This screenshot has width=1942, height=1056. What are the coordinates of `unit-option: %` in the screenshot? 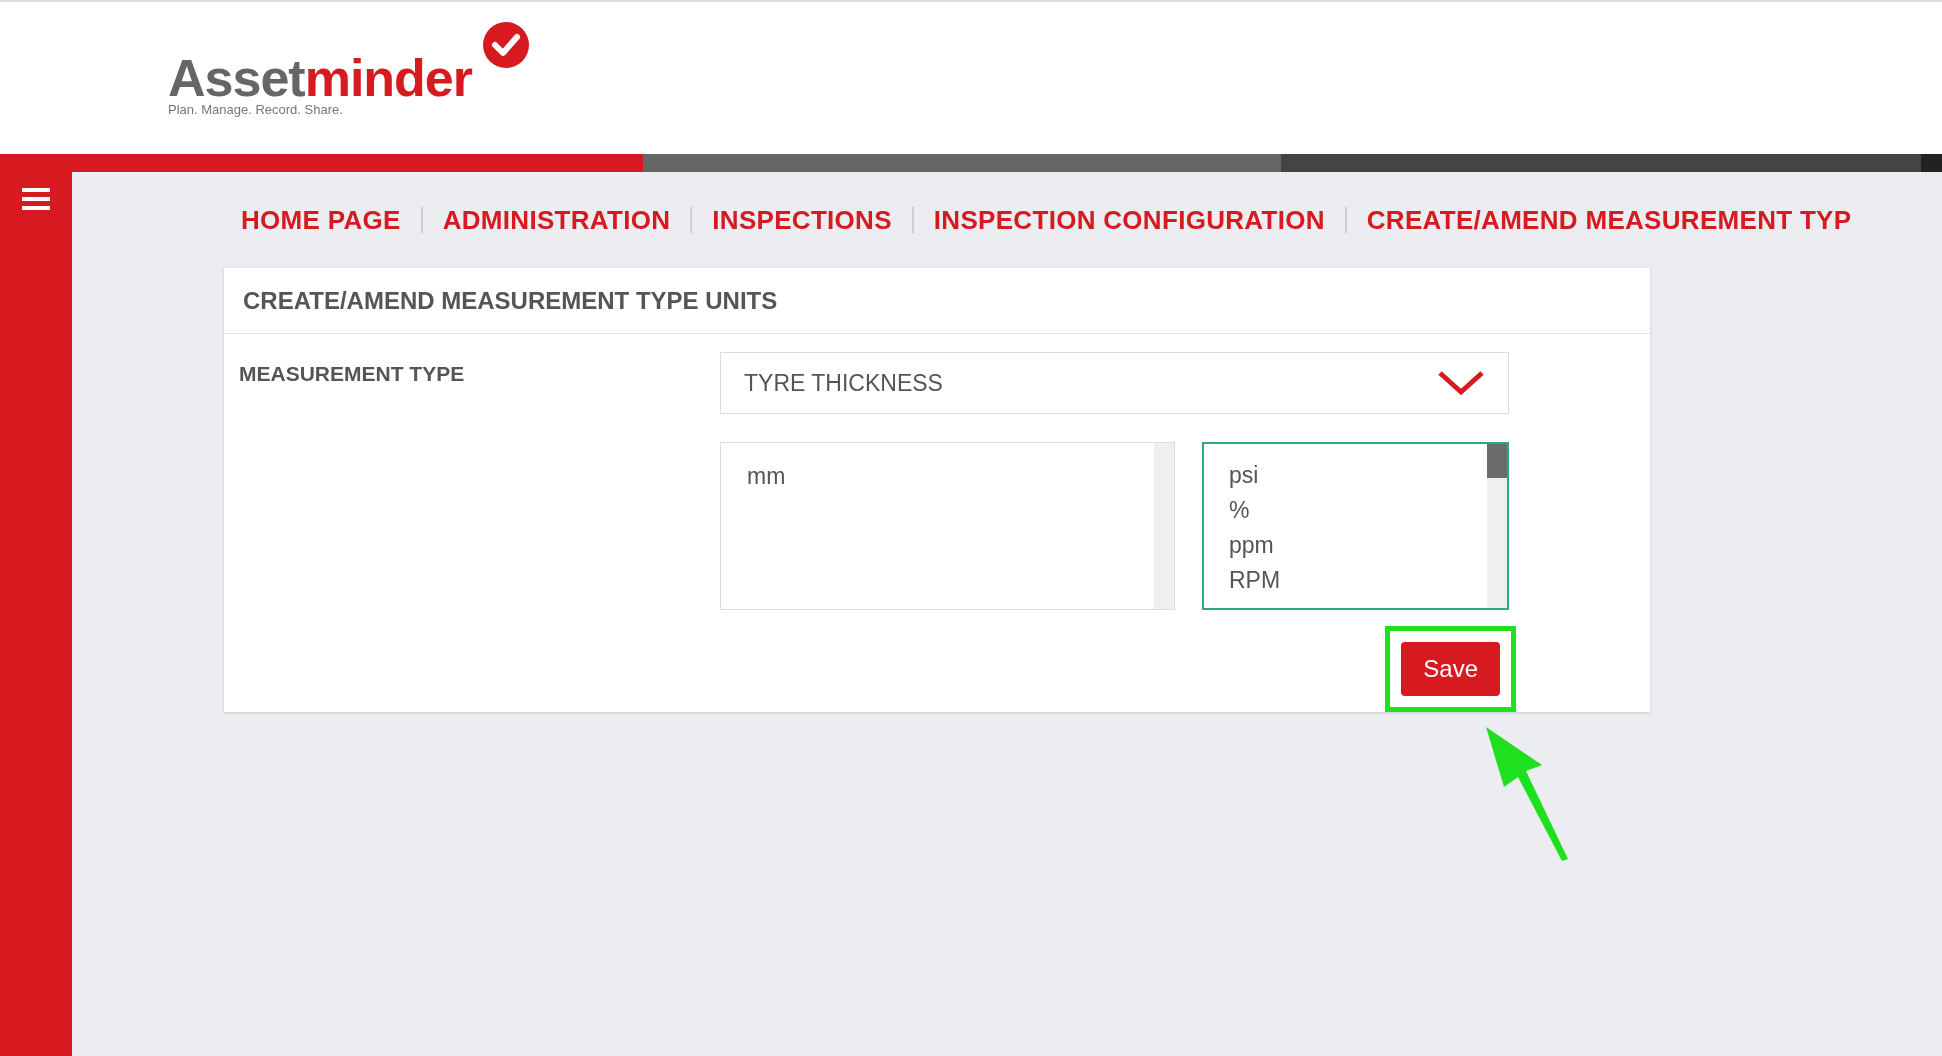 It's located at (1358, 510).